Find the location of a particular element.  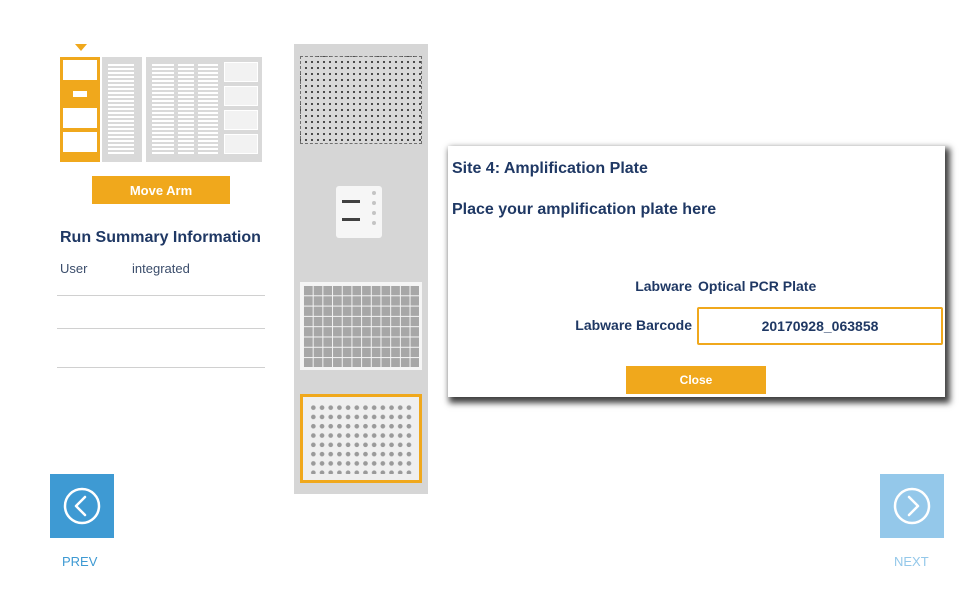

prev-label: PREV is located at coordinates (79, 561).